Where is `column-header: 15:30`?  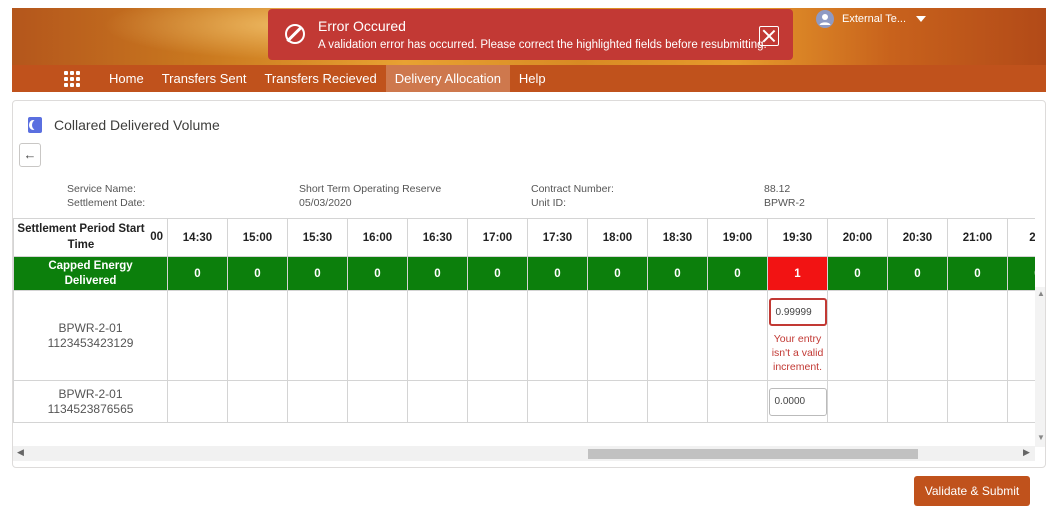 column-header: 15:30 is located at coordinates (317, 237).